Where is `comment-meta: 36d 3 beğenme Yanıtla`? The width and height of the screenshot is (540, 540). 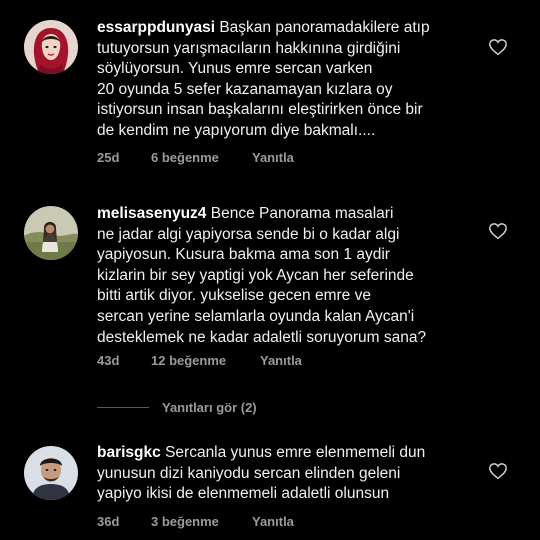 comment-meta: 36d 3 beğenme Yanıtla is located at coordinates (195, 521).